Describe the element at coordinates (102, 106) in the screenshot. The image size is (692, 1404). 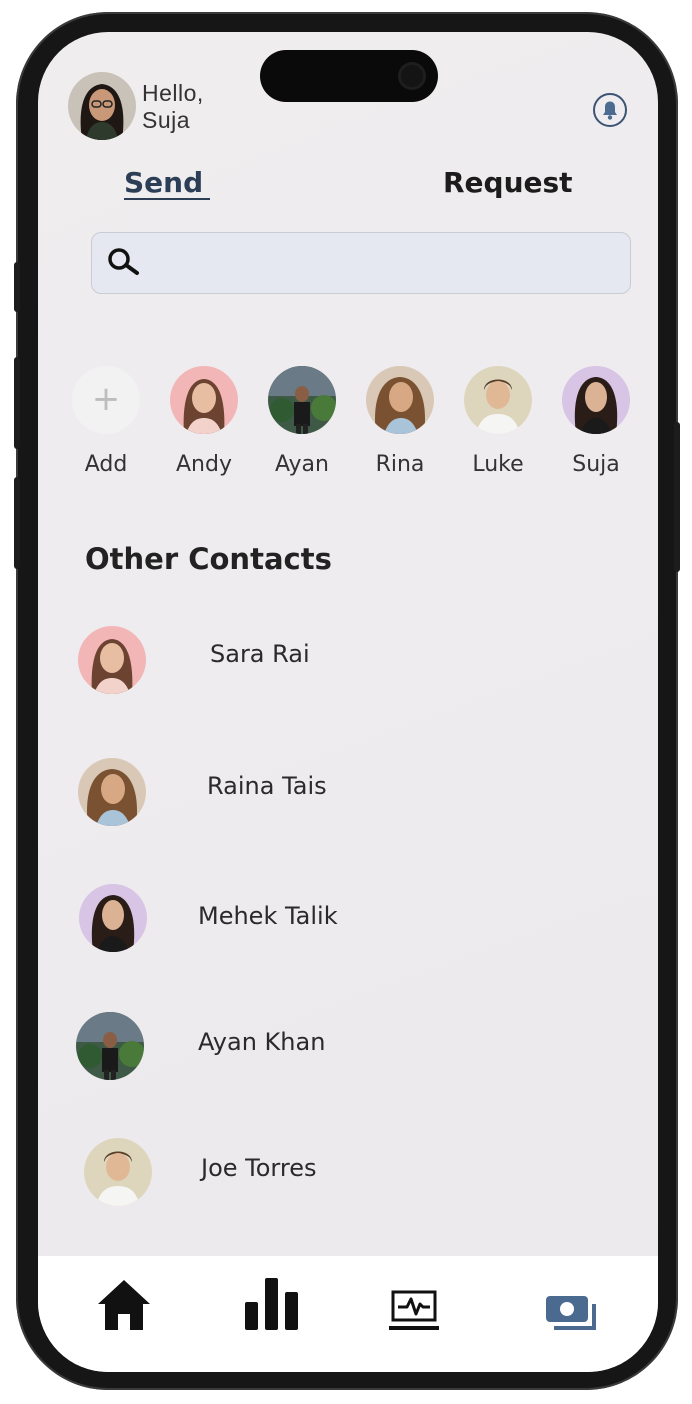
I see `user-avatar` at that location.